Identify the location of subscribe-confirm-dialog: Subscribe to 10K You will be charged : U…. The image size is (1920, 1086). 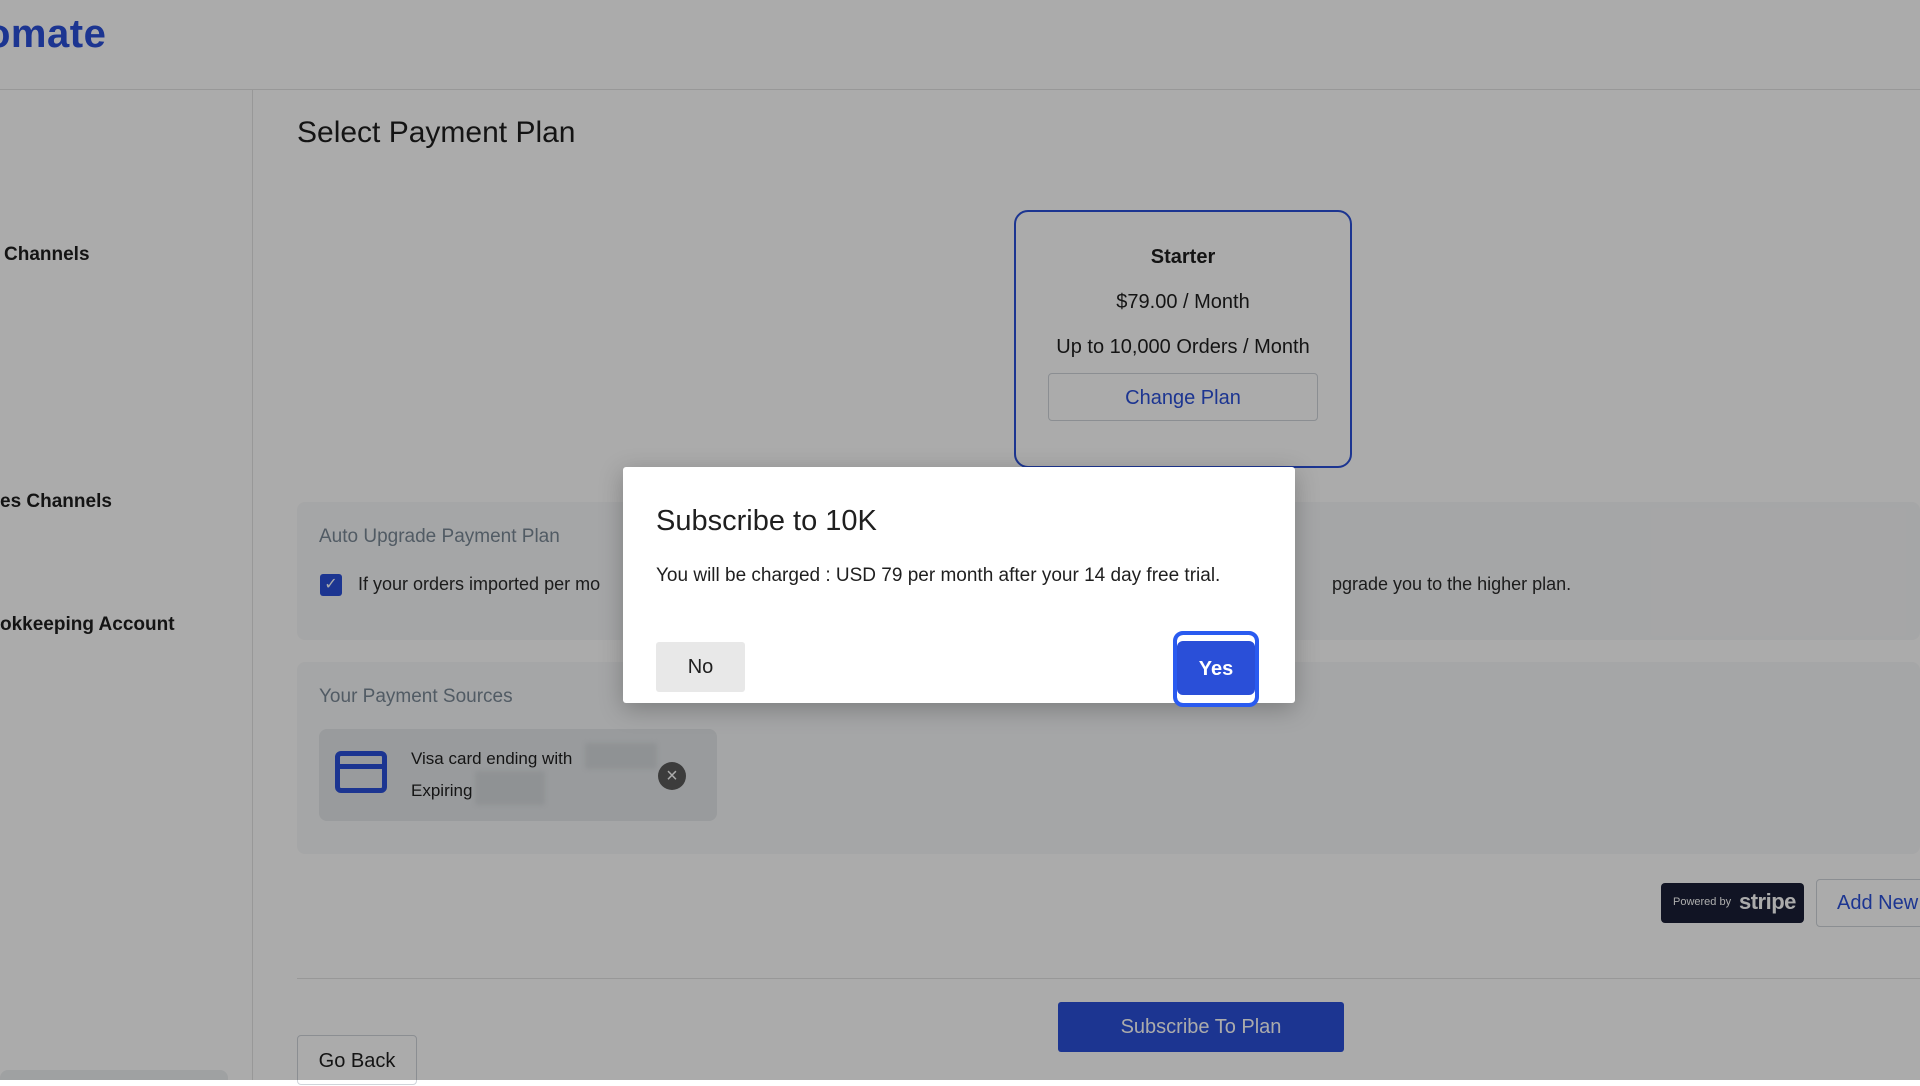
(959, 587).